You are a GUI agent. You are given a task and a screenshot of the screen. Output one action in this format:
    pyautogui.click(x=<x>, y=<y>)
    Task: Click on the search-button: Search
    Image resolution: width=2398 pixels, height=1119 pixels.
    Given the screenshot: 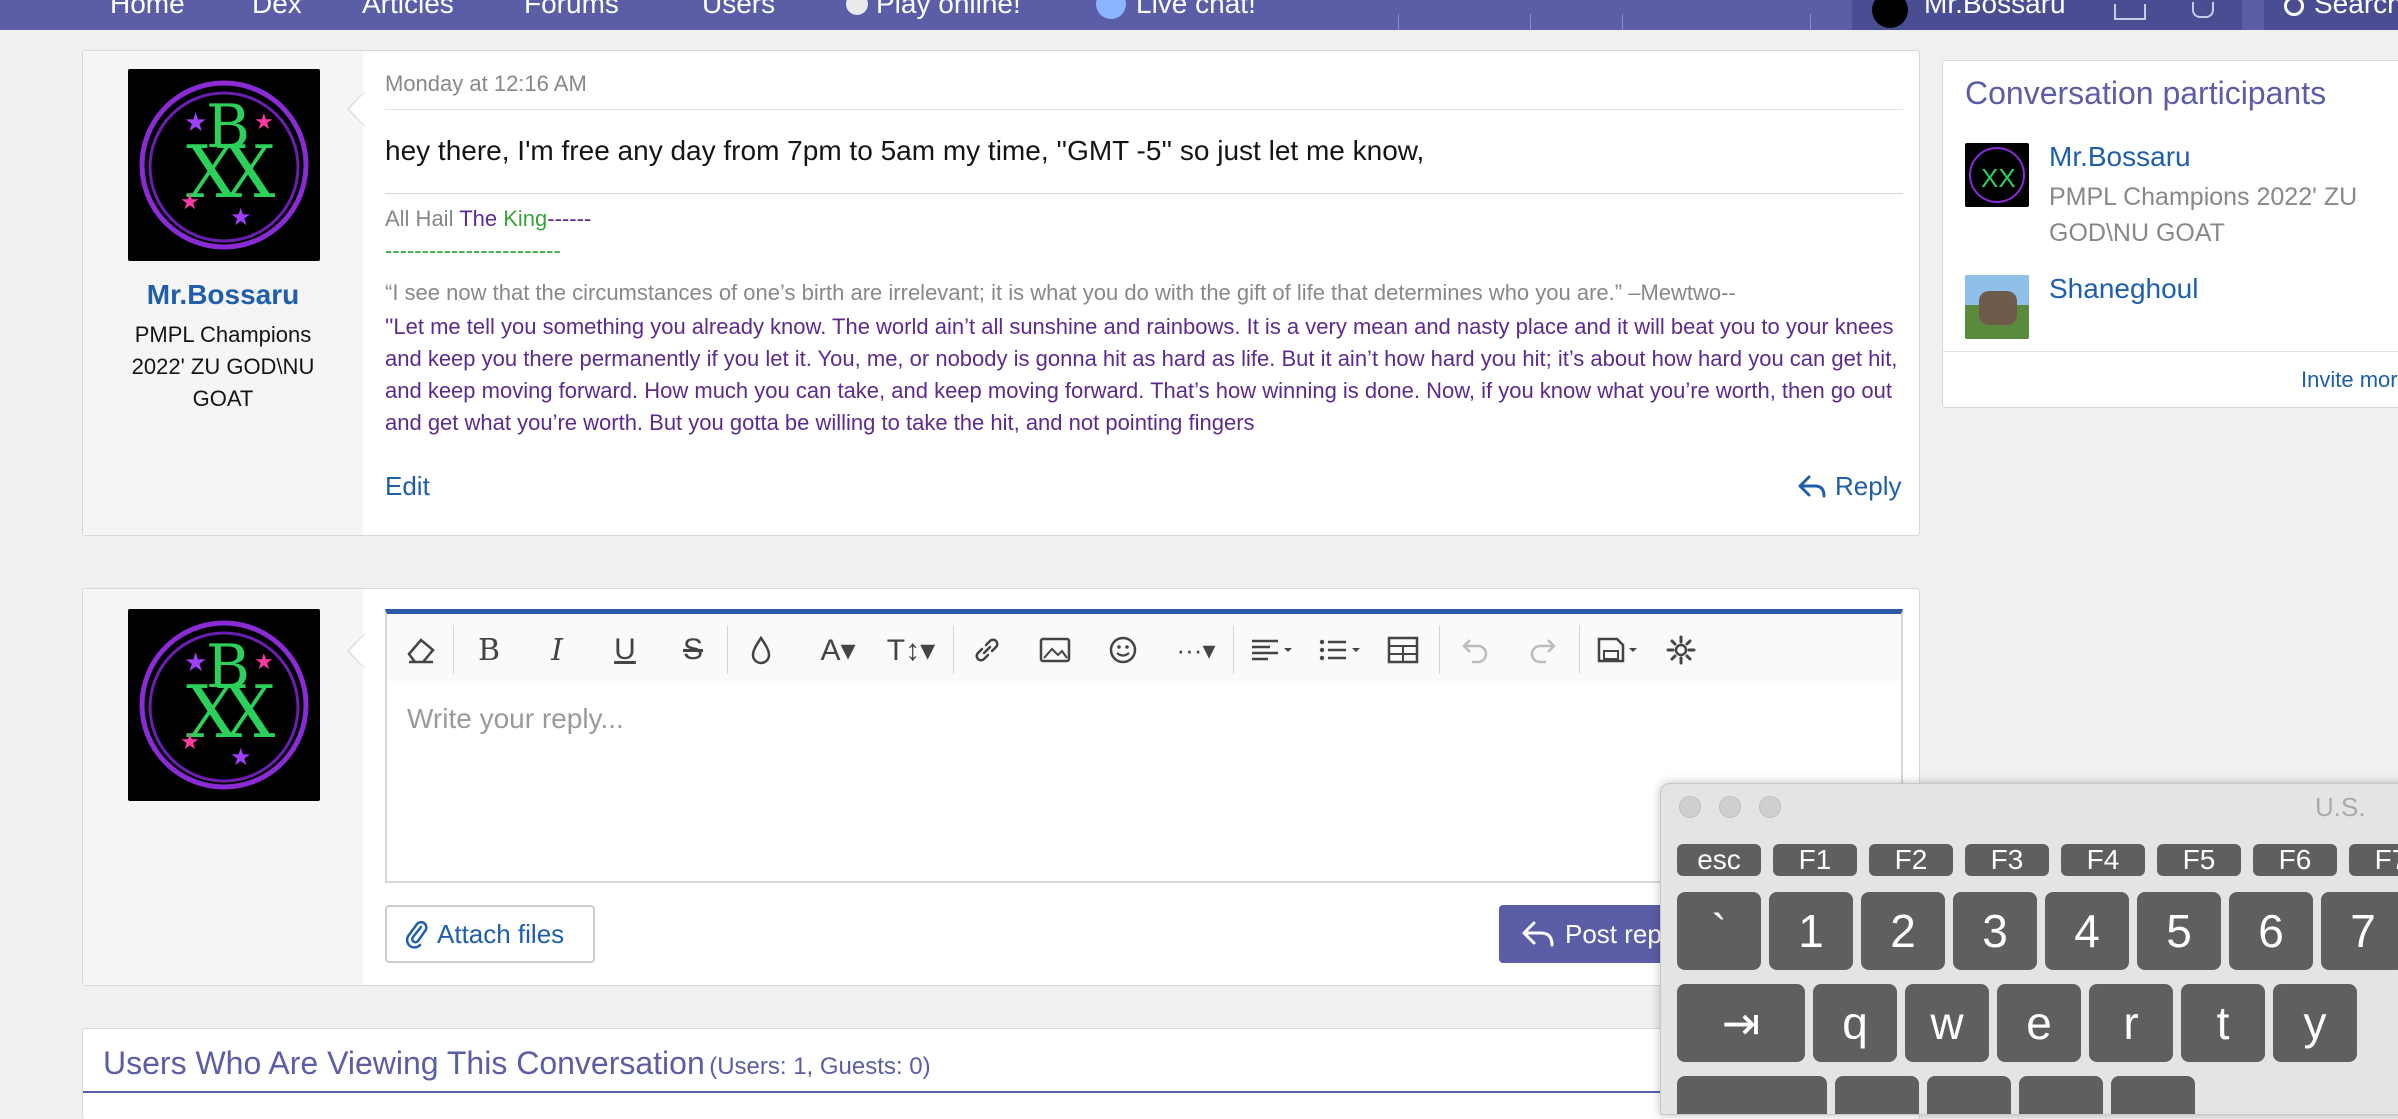 What is the action you would take?
    pyautogui.click(x=2331, y=15)
    